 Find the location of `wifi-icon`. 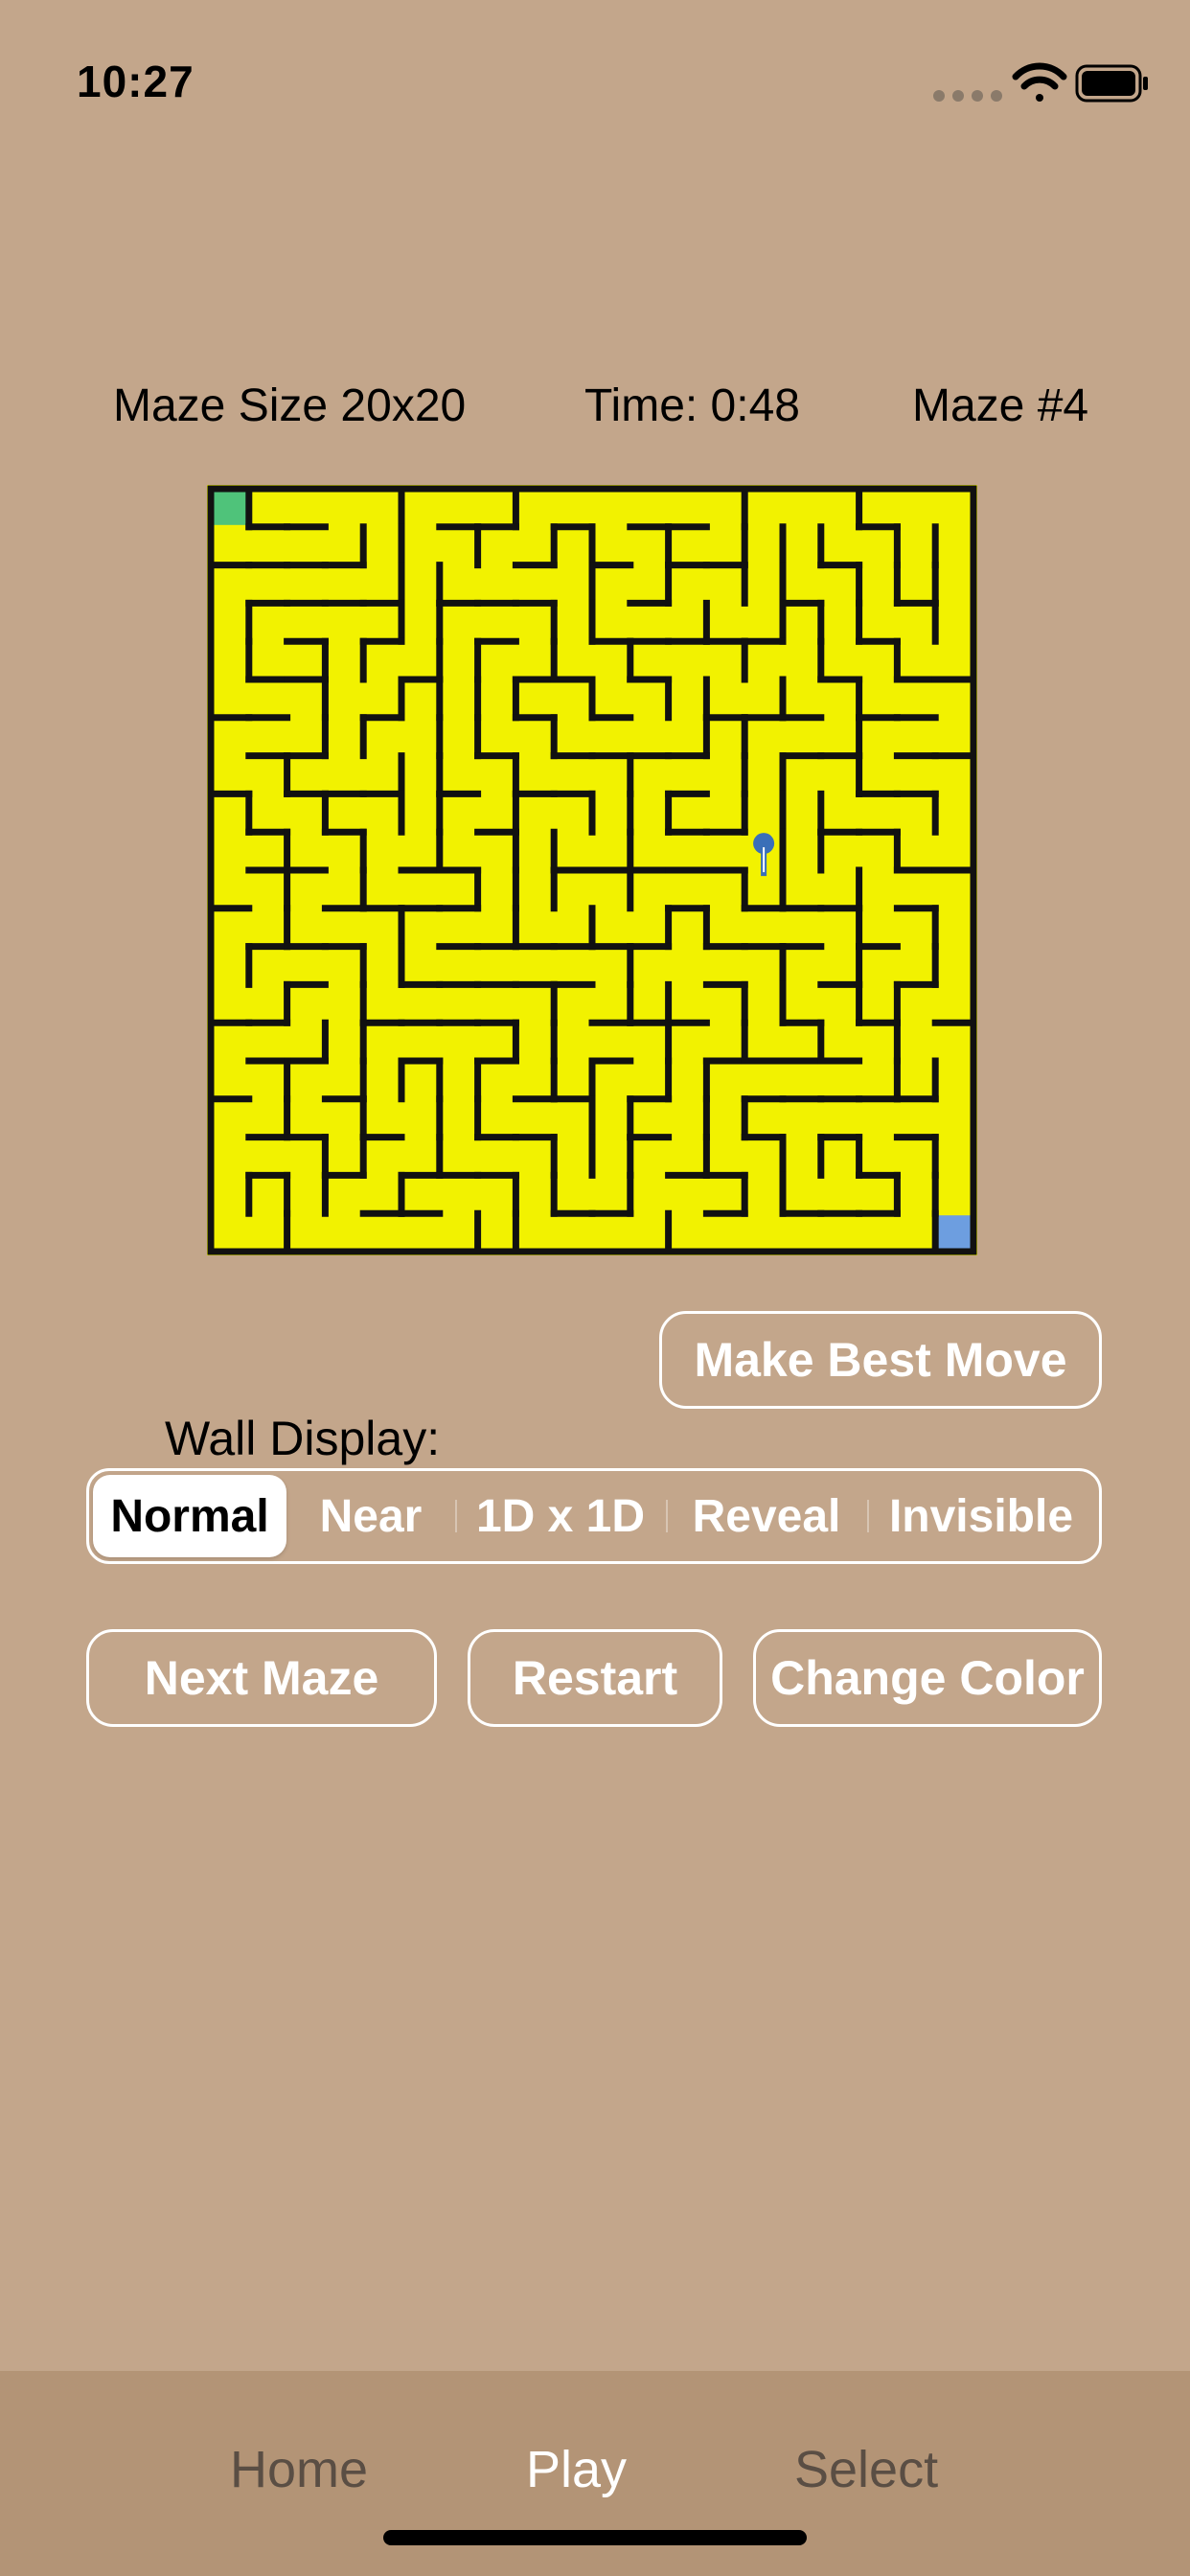

wifi-icon is located at coordinates (1039, 82).